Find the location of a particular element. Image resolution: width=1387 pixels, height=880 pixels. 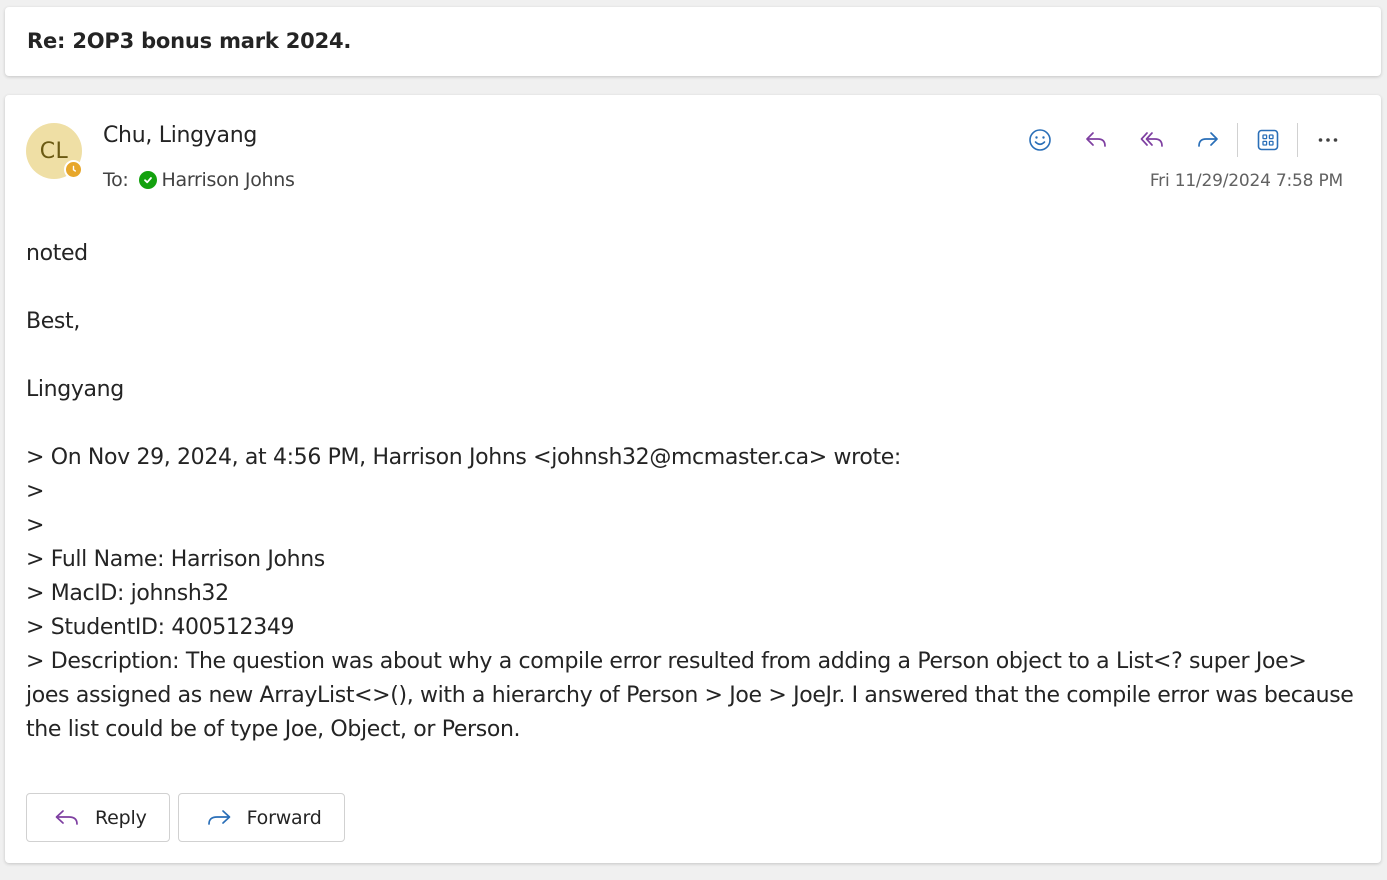

reply-all-button is located at coordinates (1152, 140).